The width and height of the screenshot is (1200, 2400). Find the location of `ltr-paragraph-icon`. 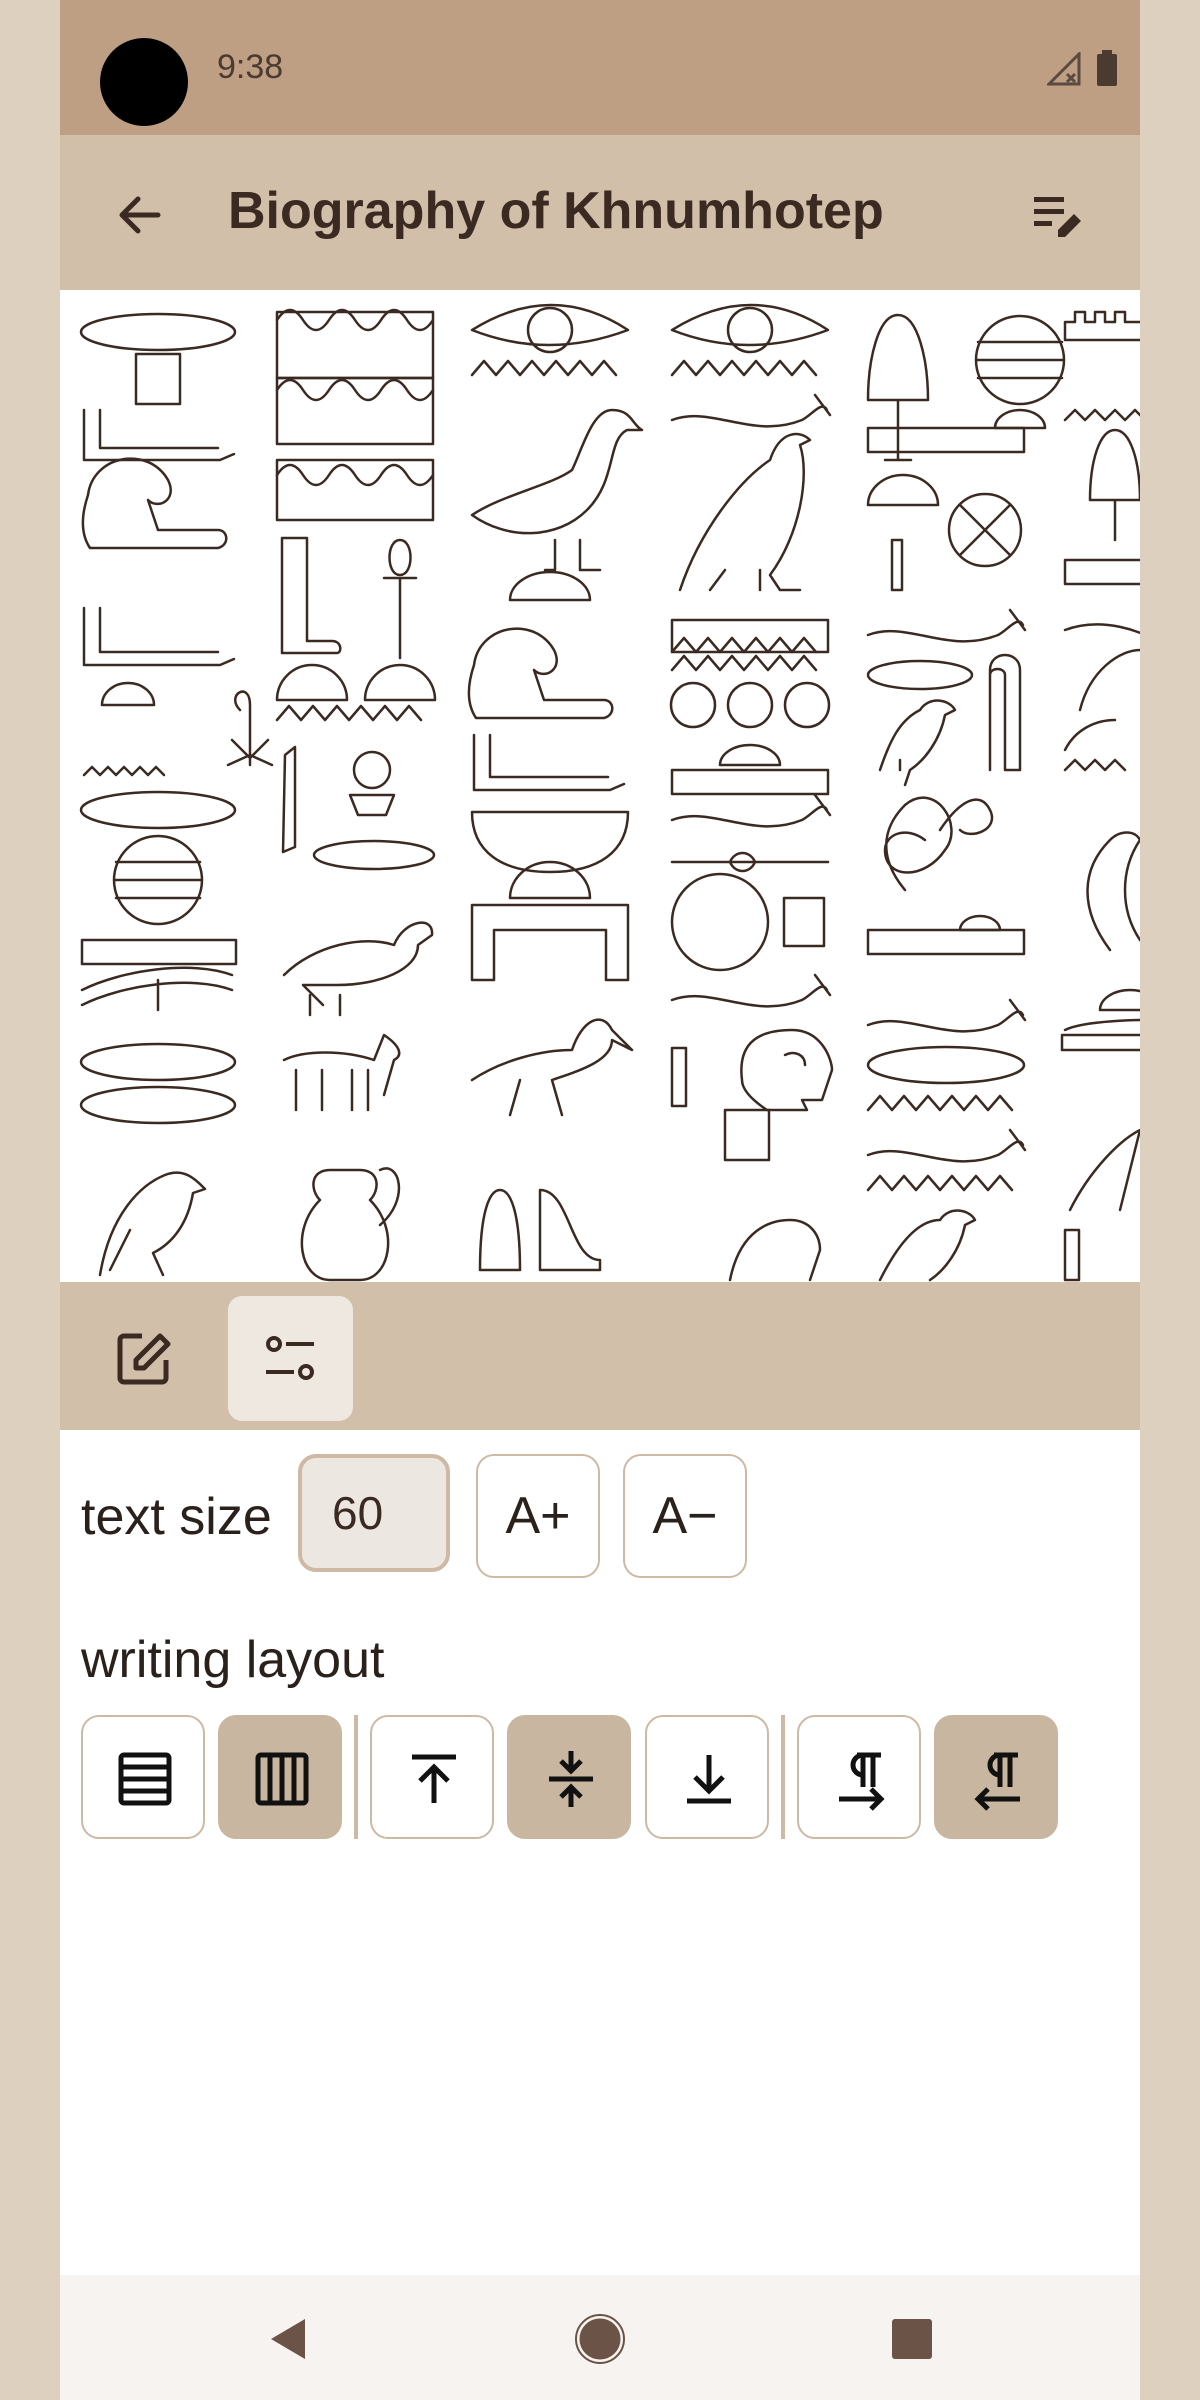

ltr-paragraph-icon is located at coordinates (862, 1781).